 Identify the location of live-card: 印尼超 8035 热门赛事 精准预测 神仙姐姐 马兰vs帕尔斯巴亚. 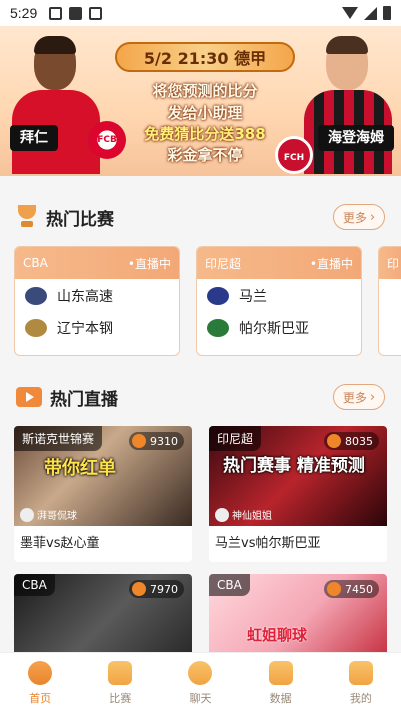
(298, 494).